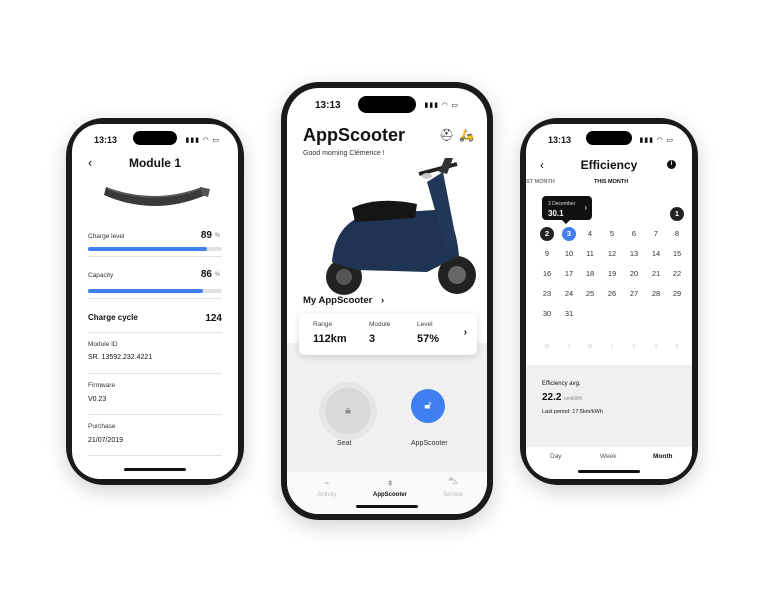  What do you see at coordinates (612, 234) in the screenshot?
I see `calendar-day: 5` at bounding box center [612, 234].